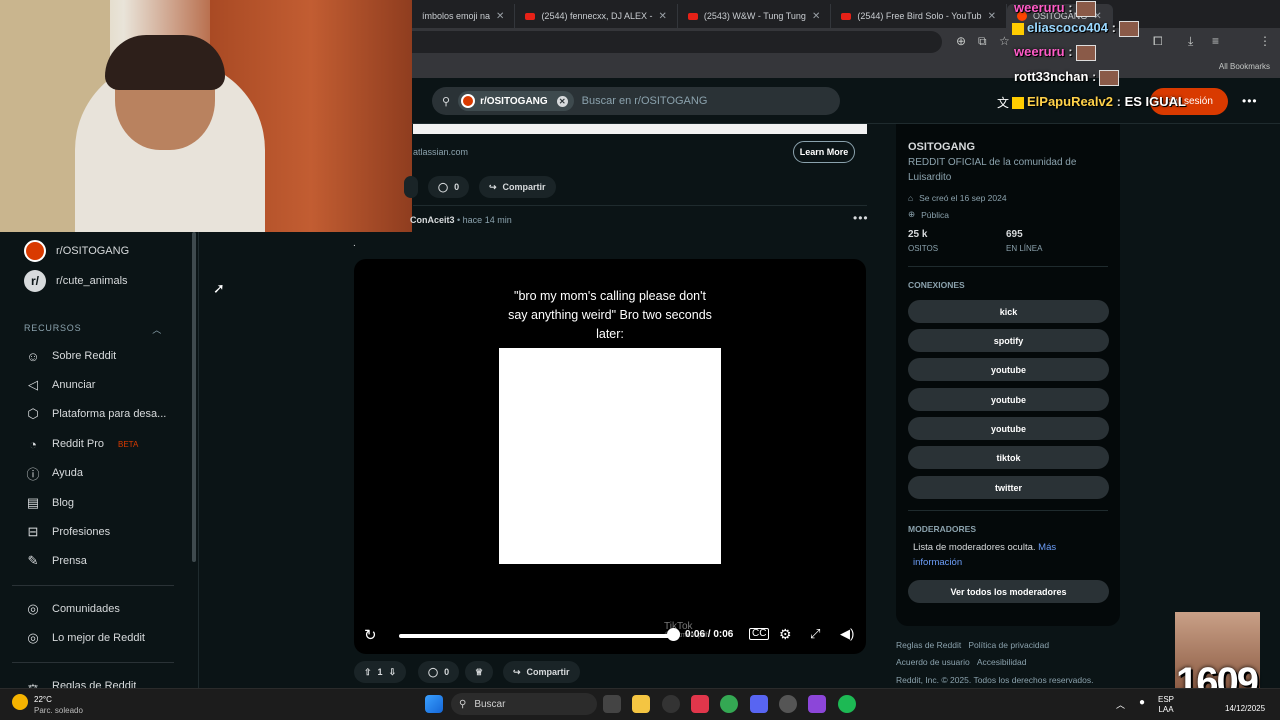  I want to click on sidebar-item-blog: ▤ Blog, so click(49, 503).